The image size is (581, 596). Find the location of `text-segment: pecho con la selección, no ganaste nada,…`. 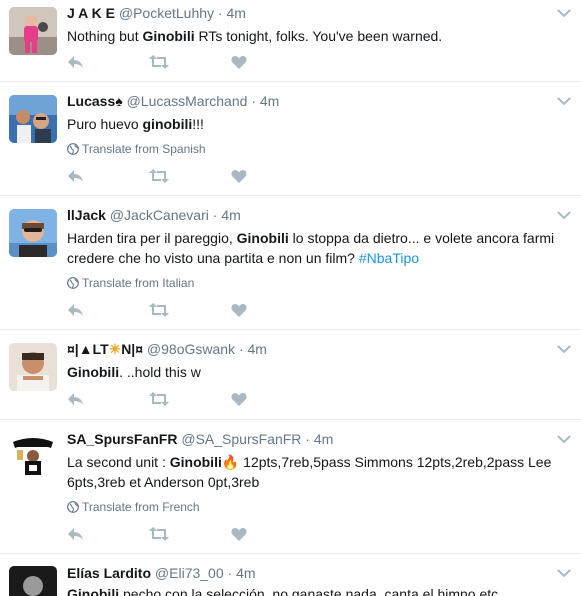

text-segment: pecho con la selección, no ganaste nada,… is located at coordinates (309, 591).